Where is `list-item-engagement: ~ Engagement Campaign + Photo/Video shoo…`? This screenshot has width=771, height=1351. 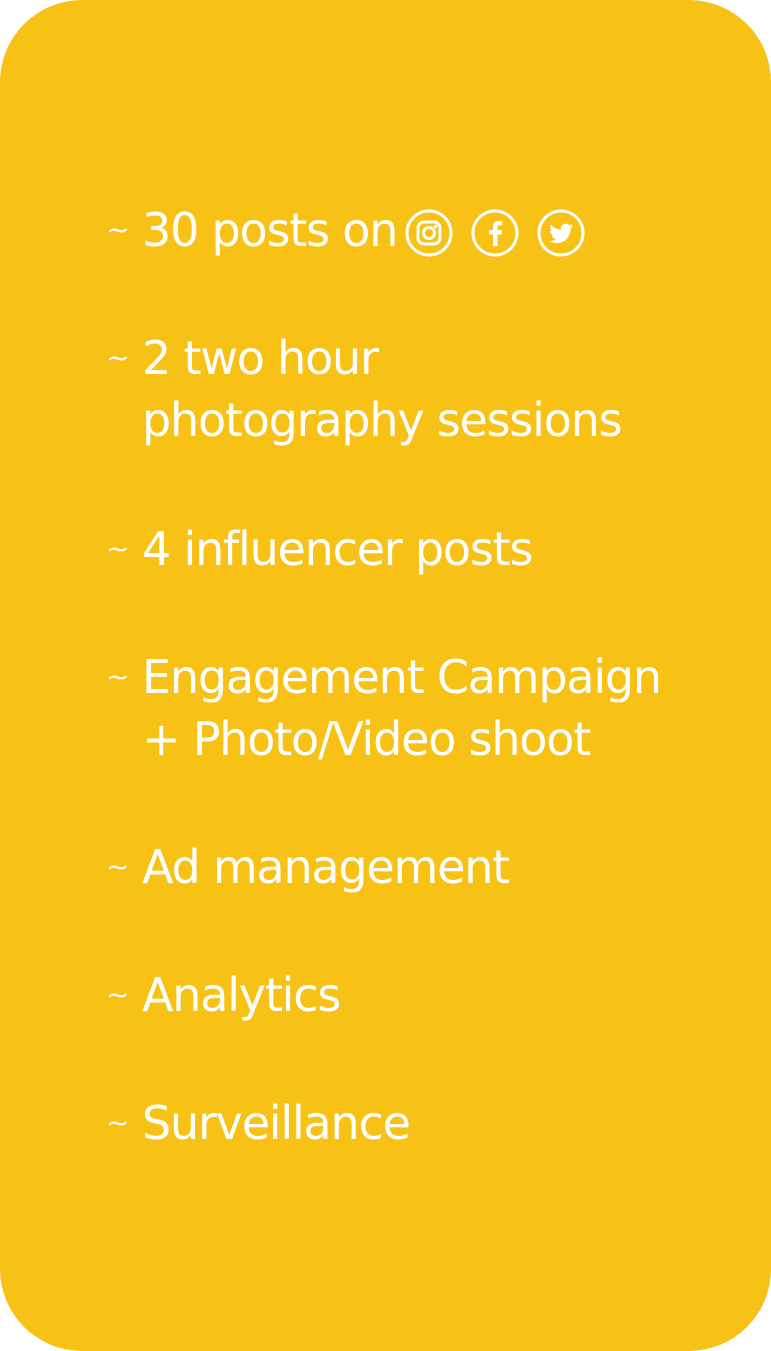 list-item-engagement: ~ Engagement Campaign + Photo/Video shoo… is located at coordinates (384, 708).